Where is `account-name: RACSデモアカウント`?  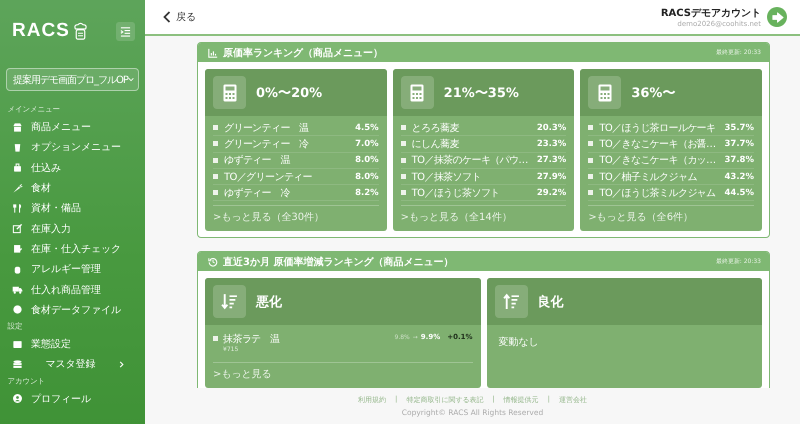
account-name: RACSデモアカウント is located at coordinates (710, 13).